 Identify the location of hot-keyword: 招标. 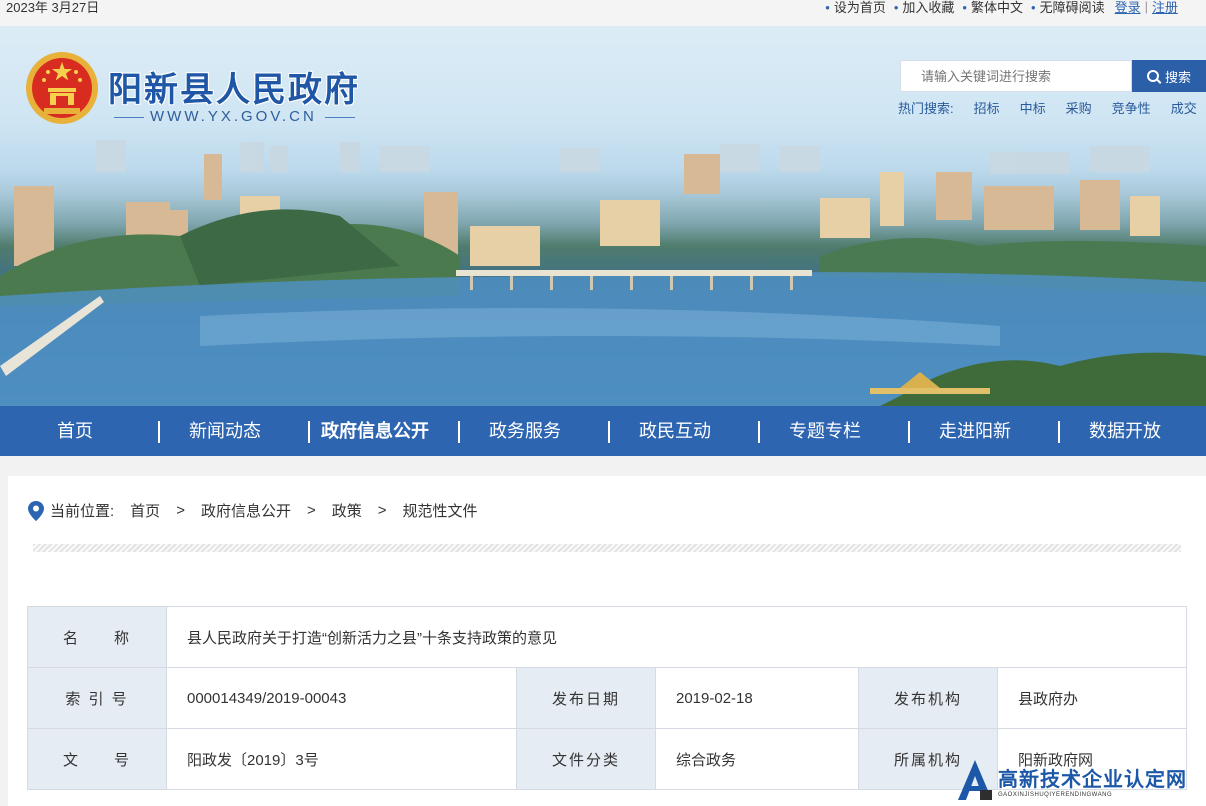
(987, 107).